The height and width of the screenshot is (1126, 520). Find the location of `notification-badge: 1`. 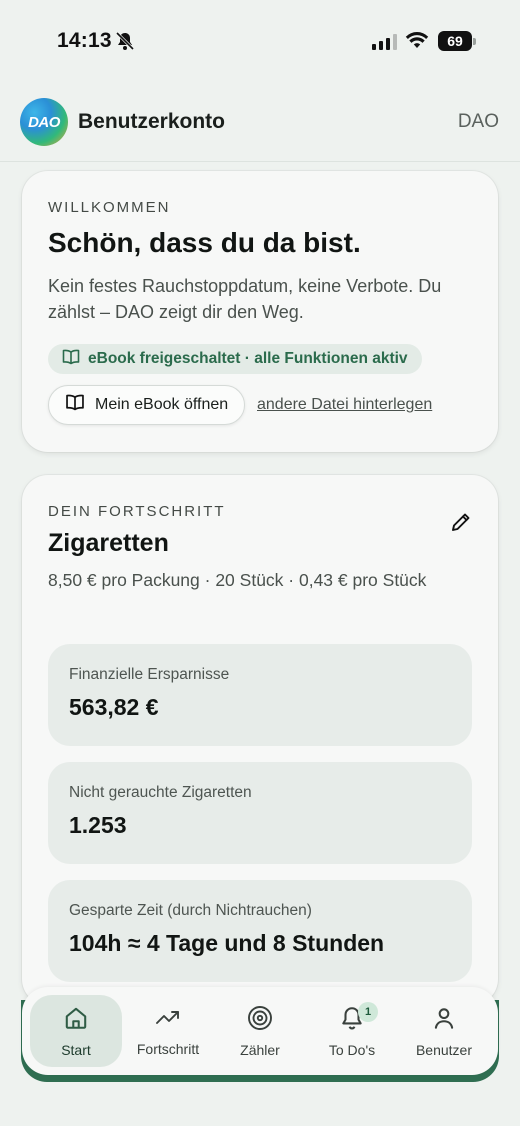

notification-badge: 1 is located at coordinates (368, 1012).